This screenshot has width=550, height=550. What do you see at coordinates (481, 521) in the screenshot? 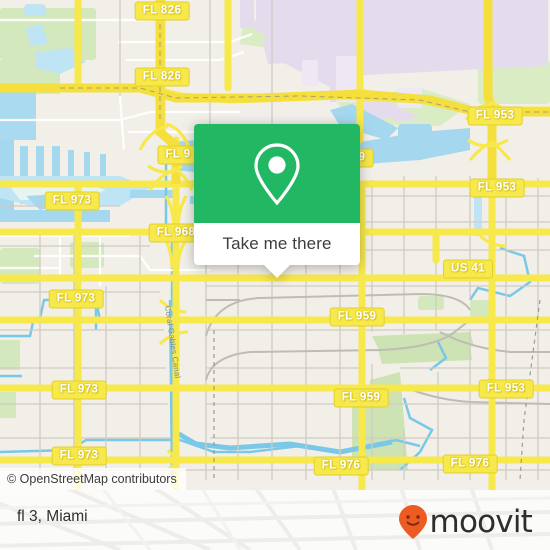
I see `moovit-wordmark: moovit` at bounding box center [481, 521].